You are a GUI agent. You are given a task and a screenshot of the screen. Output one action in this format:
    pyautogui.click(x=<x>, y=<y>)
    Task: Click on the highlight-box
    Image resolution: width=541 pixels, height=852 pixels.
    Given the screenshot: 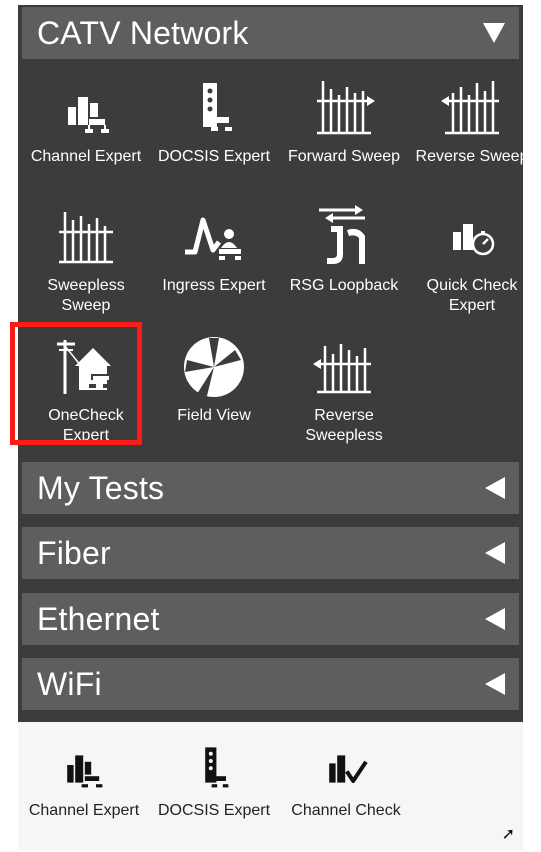 What is the action you would take?
    pyautogui.click(x=76, y=383)
    